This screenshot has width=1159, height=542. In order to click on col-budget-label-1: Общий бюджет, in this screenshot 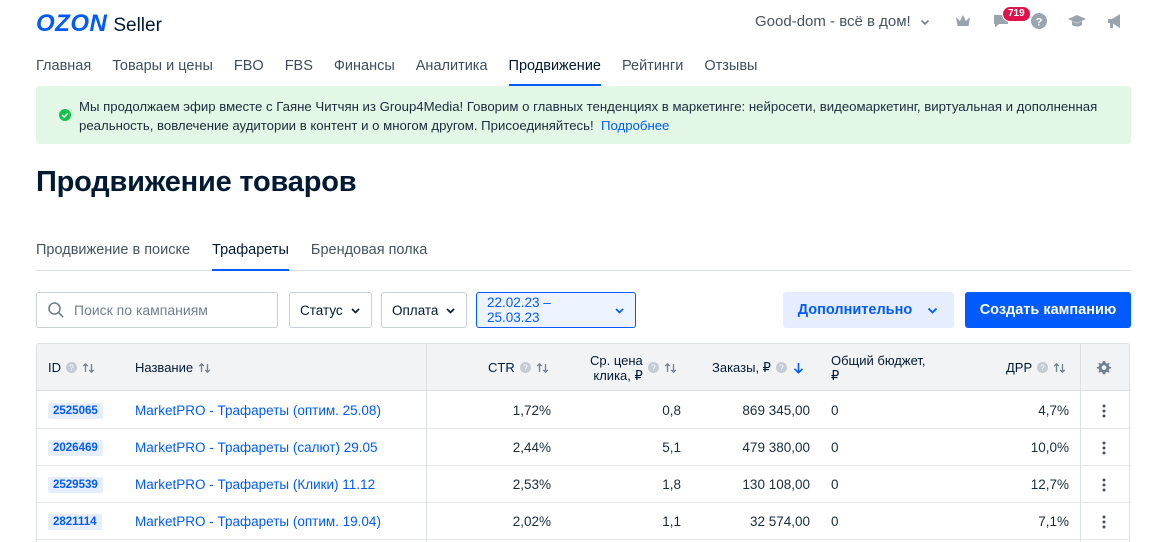, I will do `click(878, 360)`.